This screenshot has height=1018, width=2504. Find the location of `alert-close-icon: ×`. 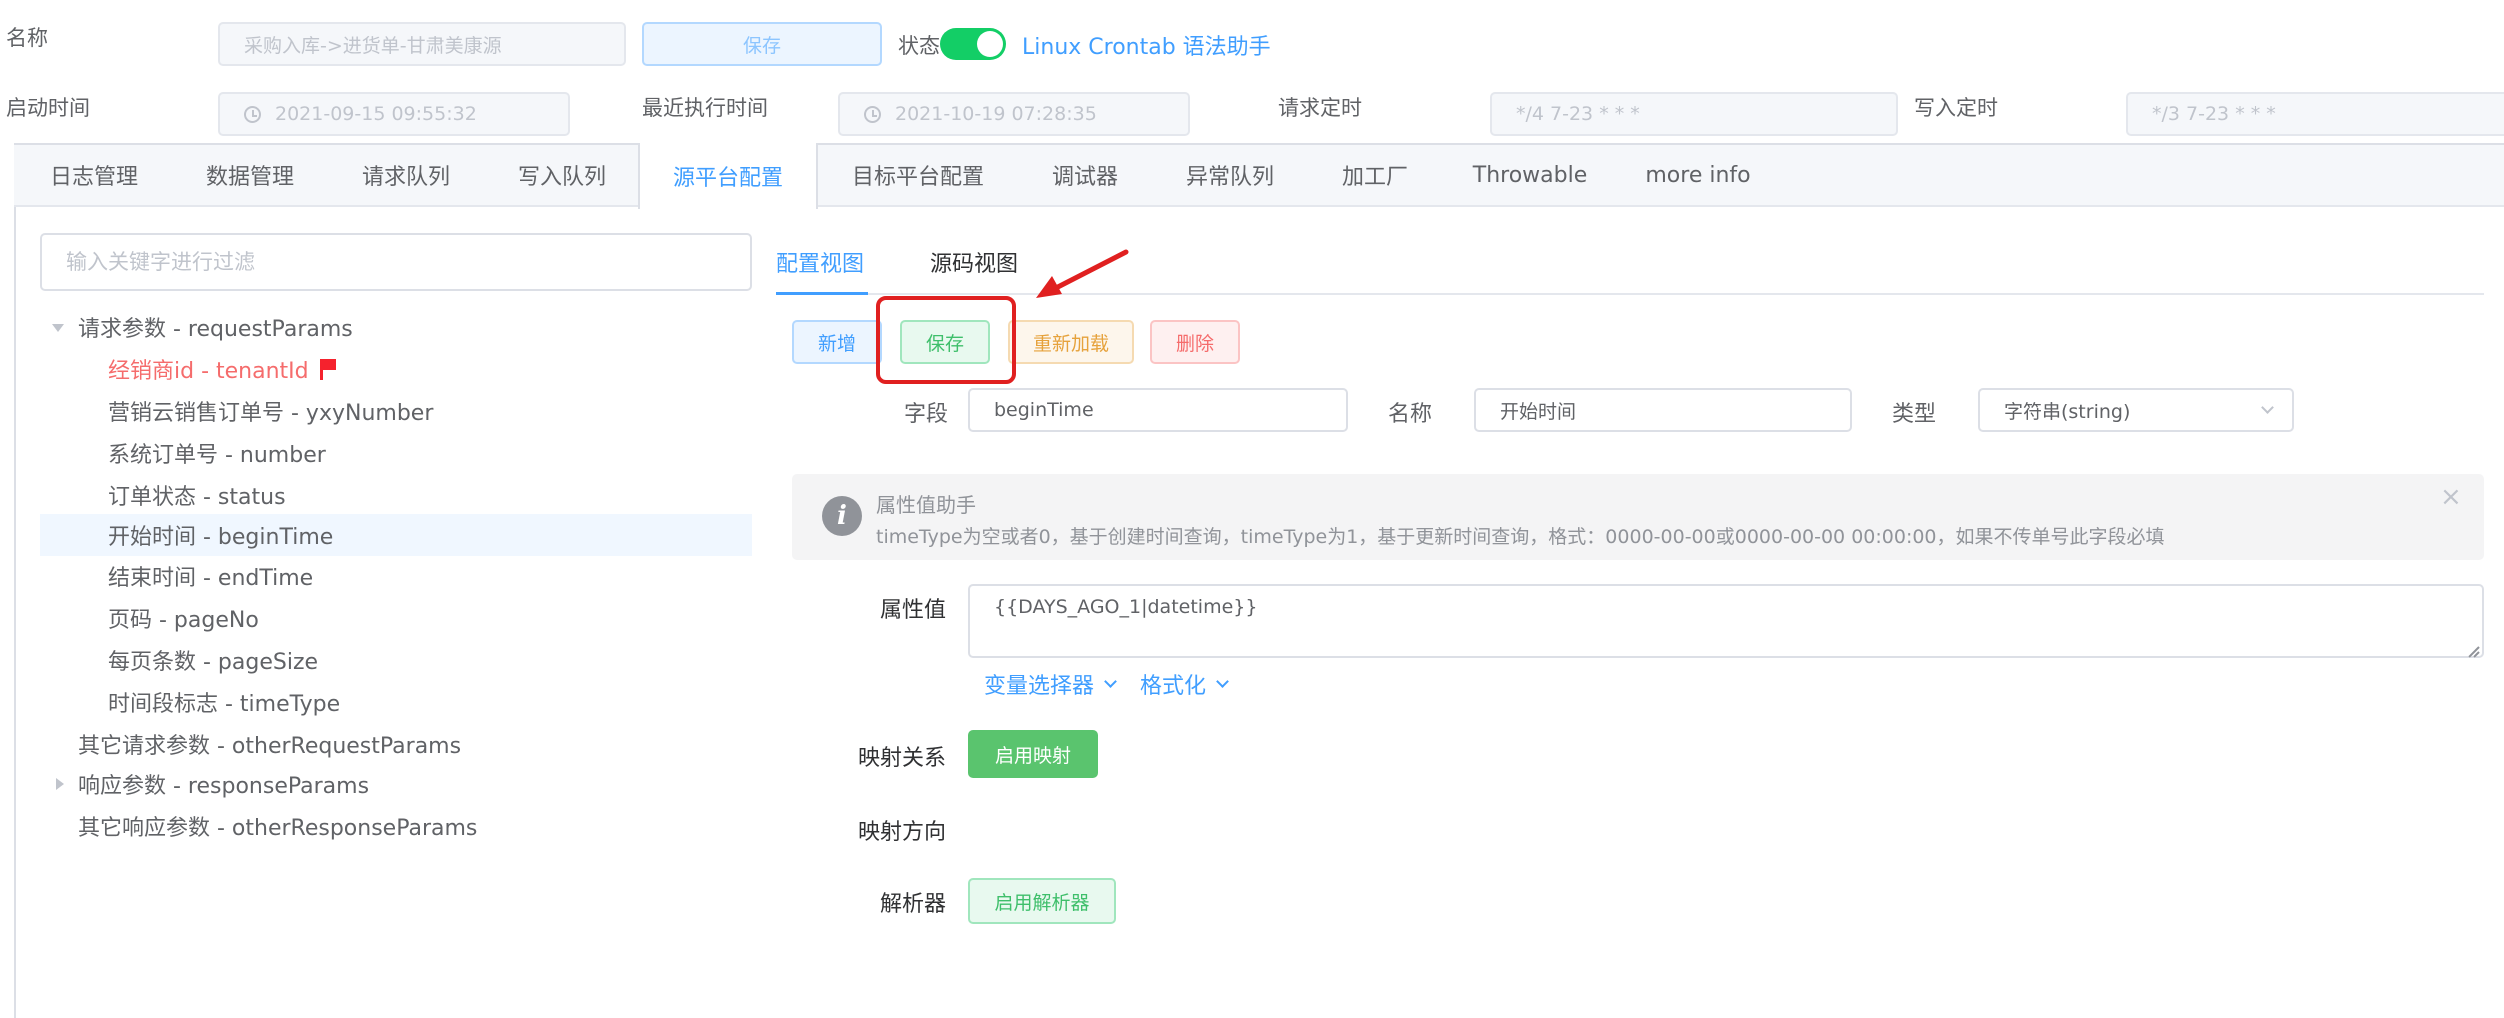

alert-close-icon: × is located at coordinates (2451, 497).